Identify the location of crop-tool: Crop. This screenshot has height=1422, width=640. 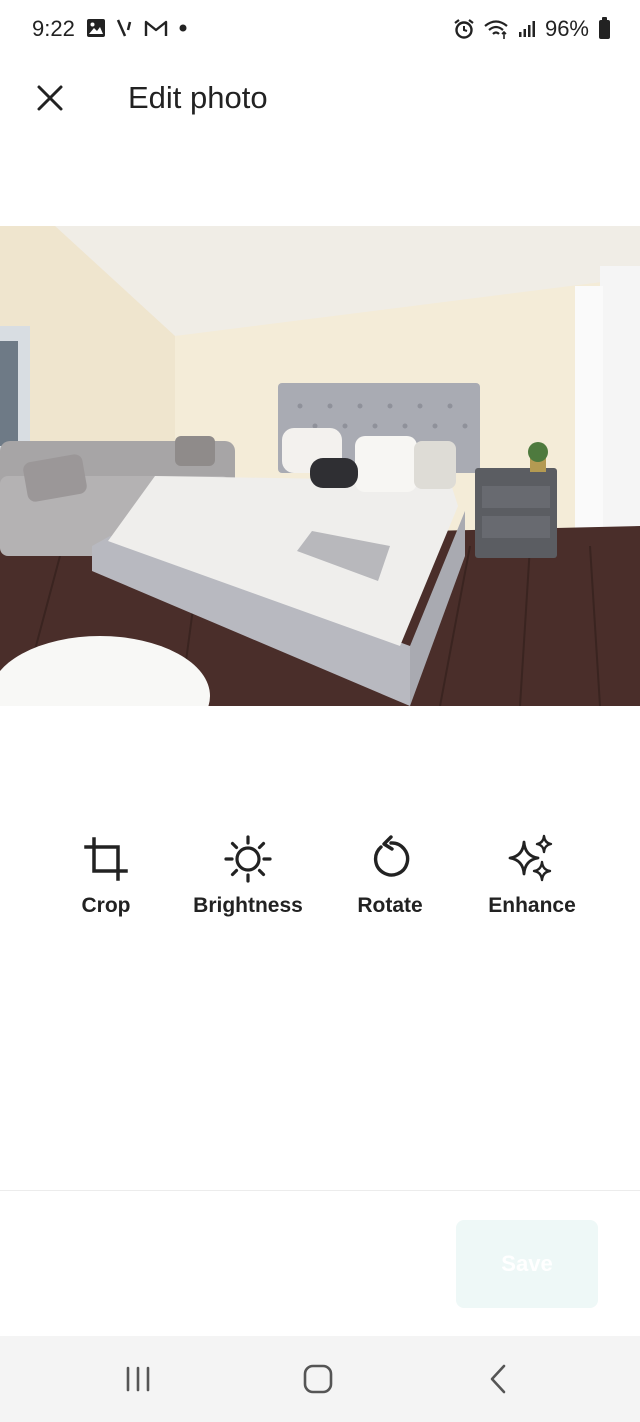
(106, 875).